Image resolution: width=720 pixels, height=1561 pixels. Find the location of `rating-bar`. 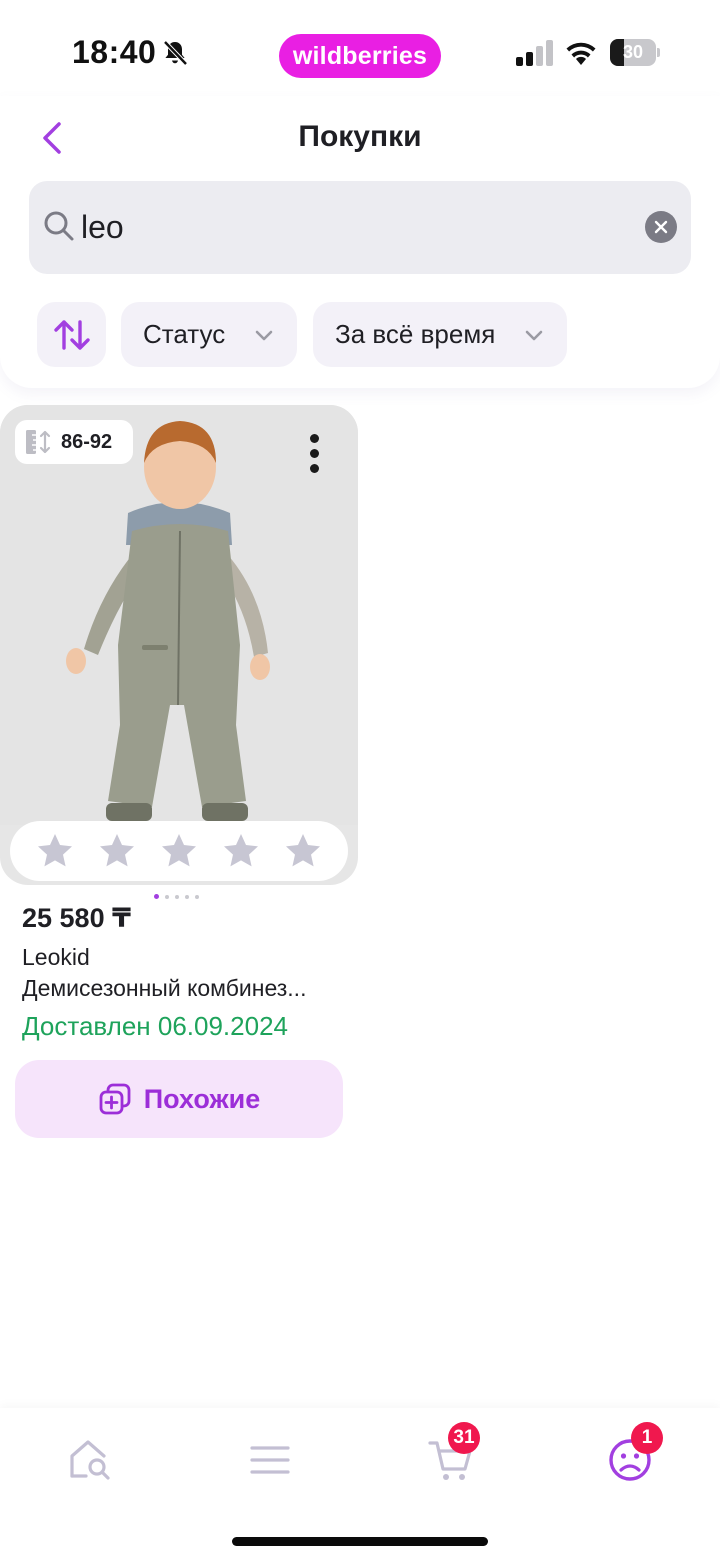

rating-bar is located at coordinates (179, 851).